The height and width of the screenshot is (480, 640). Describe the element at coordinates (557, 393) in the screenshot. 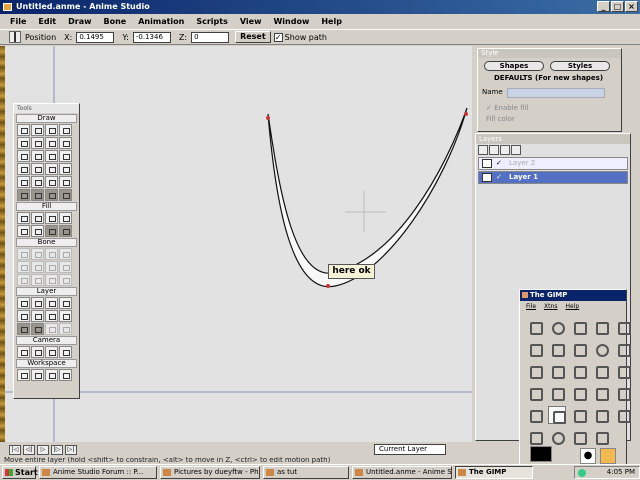

I see `flip-icon` at that location.